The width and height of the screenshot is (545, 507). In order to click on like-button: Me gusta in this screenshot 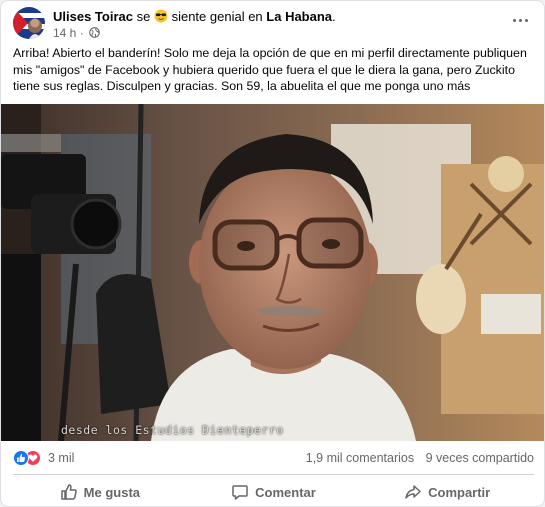, I will do `click(100, 491)`.